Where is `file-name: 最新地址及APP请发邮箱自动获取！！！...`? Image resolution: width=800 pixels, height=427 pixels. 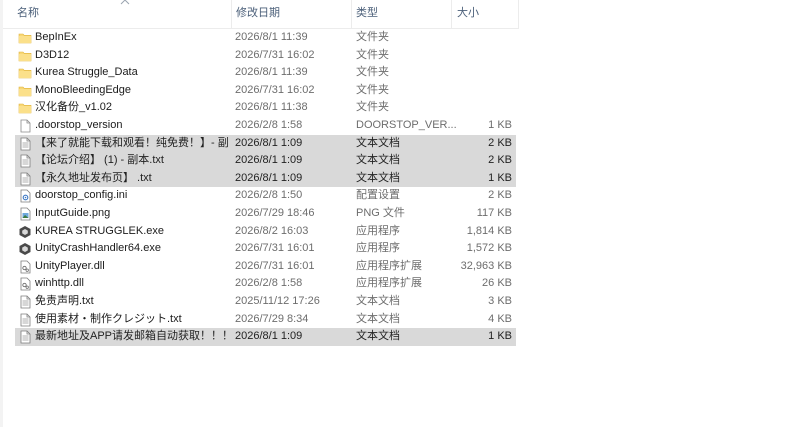 file-name: 最新地址及APP请发邮箱自动获取！！！... is located at coordinates (131, 336).